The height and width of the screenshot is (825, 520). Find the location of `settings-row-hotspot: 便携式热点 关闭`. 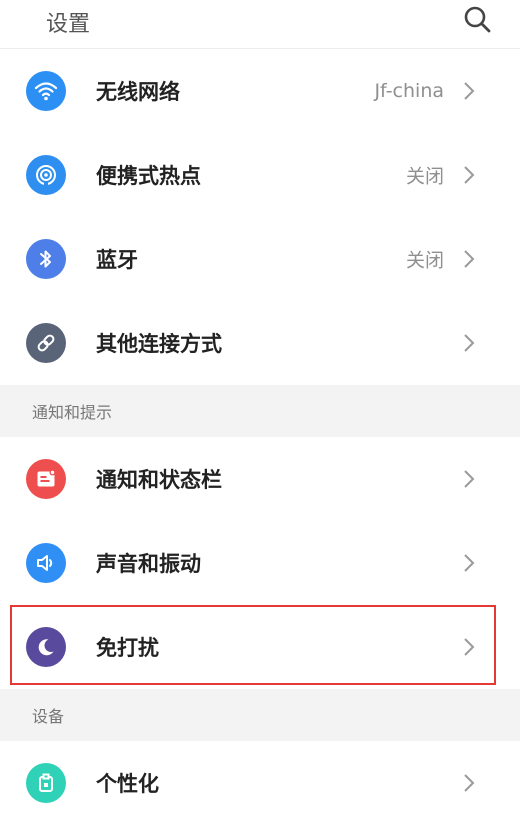

settings-row-hotspot: 便携式热点 关闭 is located at coordinates (260, 175).